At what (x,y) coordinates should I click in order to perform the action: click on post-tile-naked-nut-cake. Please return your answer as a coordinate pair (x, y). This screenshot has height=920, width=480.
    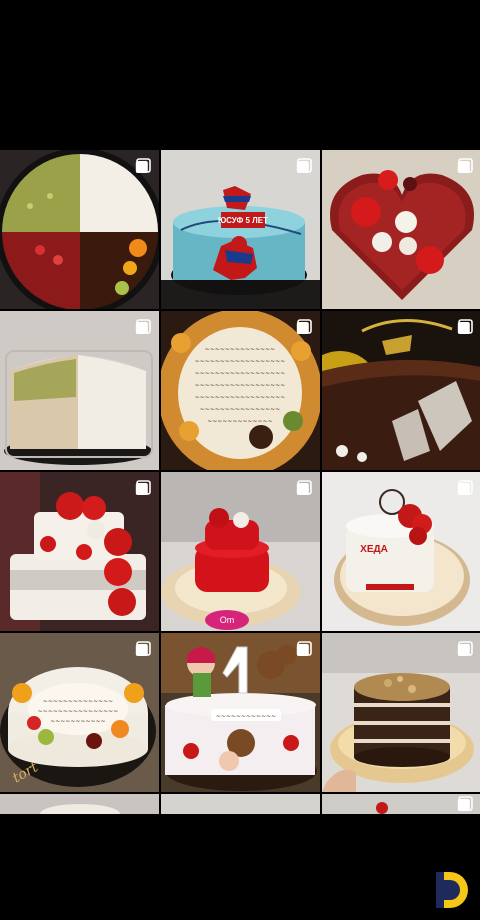
    Looking at the image, I should click on (401, 712).